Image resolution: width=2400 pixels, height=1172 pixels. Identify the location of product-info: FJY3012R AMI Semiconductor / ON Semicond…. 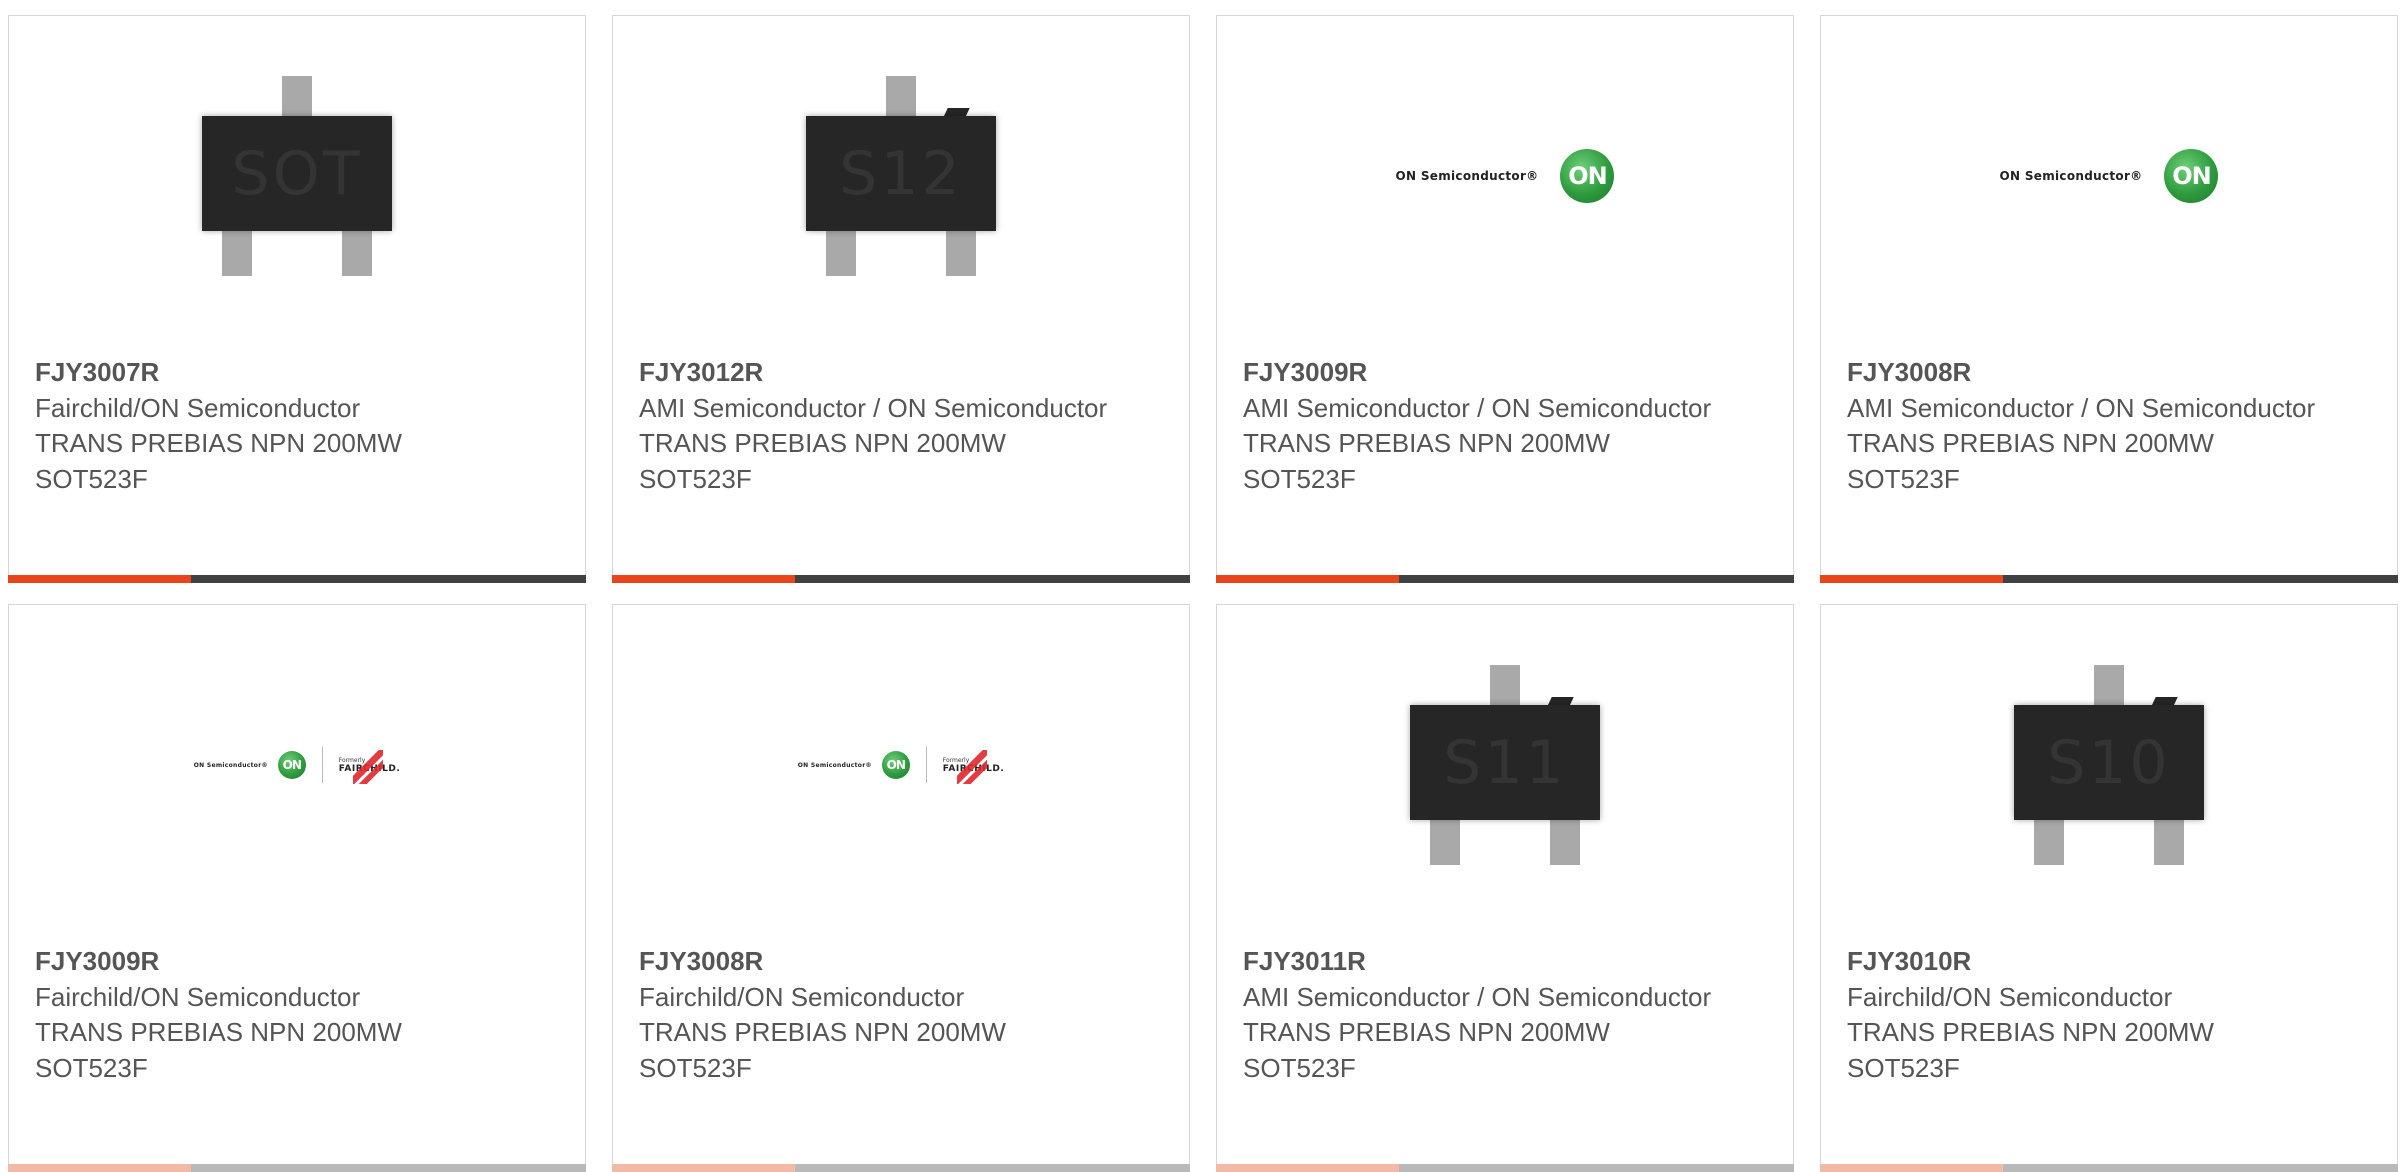
(874, 426).